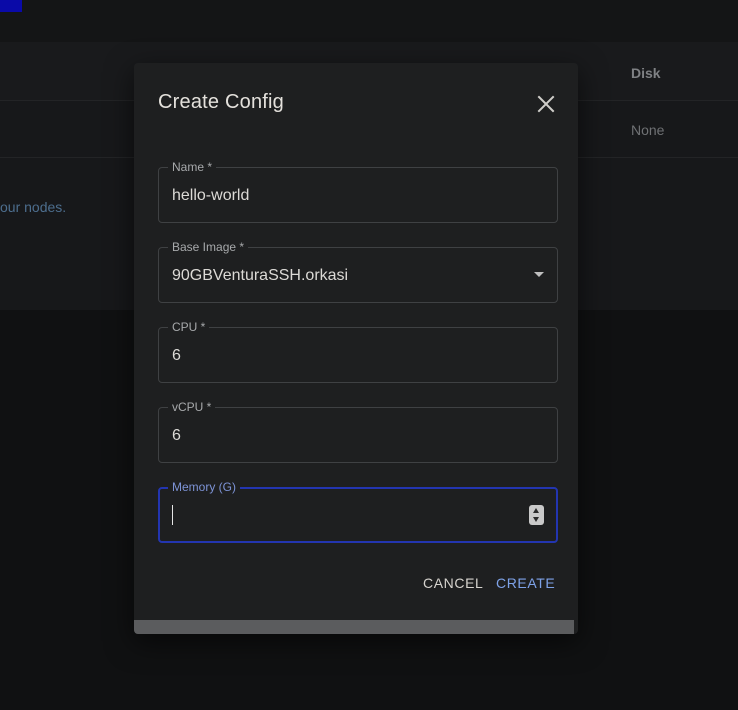 Image resolution: width=738 pixels, height=710 pixels. Describe the element at coordinates (260, 276) in the screenshot. I see `base-image-value: 90GBVenturaSSH.orkasi` at that location.